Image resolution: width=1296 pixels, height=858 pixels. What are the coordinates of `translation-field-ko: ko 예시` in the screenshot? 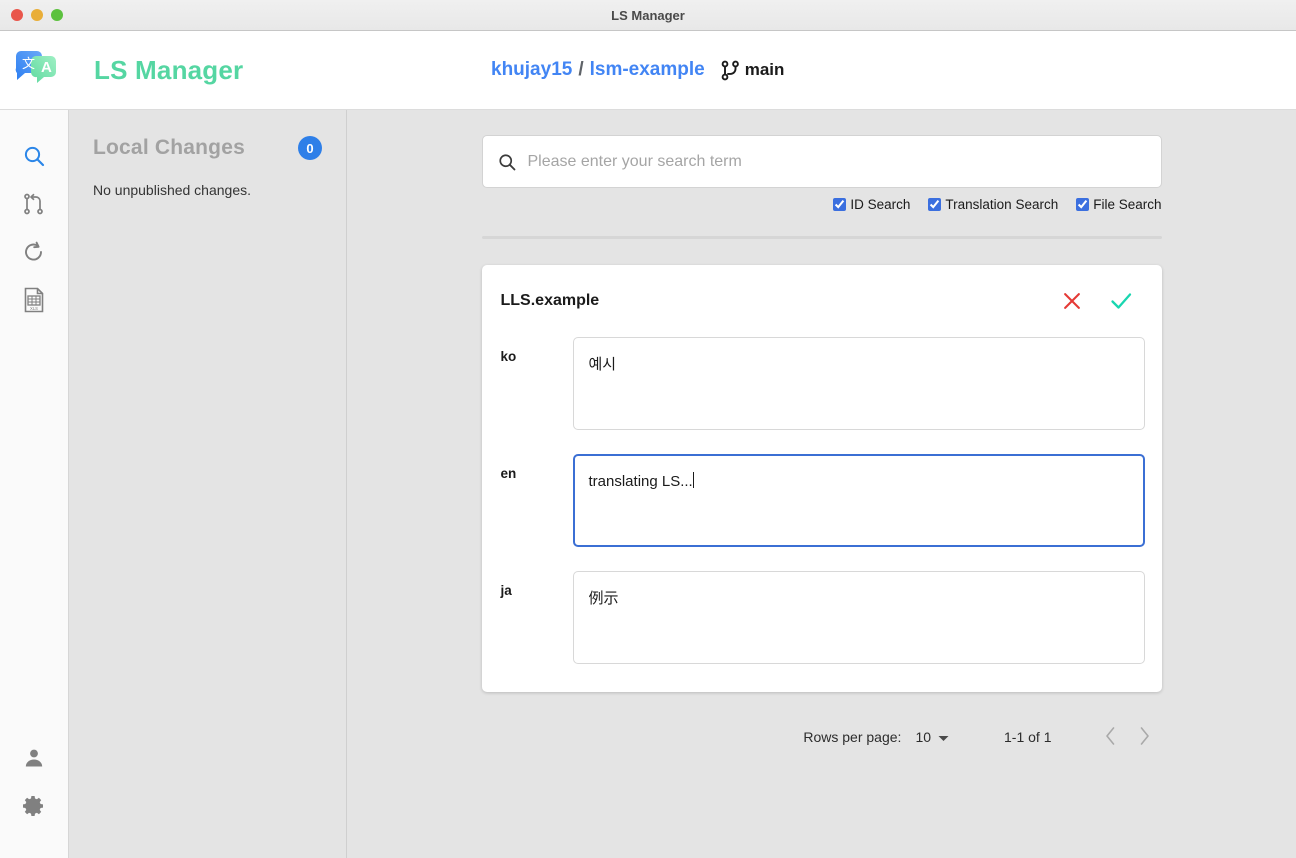 It's located at (822, 383).